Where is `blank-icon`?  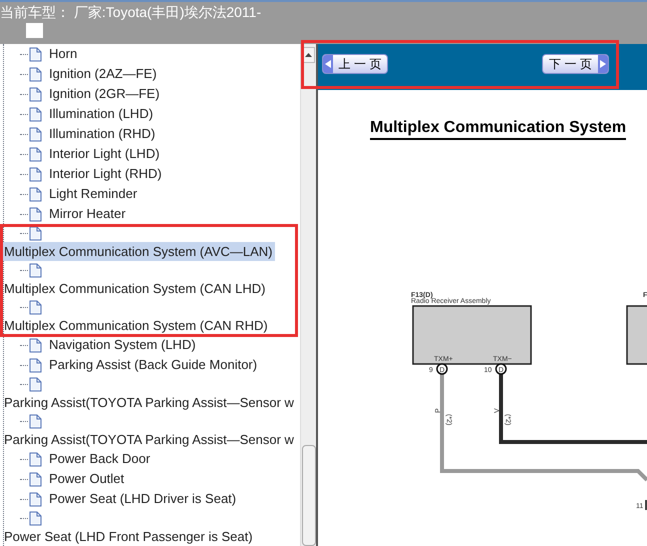 blank-icon is located at coordinates (34, 30).